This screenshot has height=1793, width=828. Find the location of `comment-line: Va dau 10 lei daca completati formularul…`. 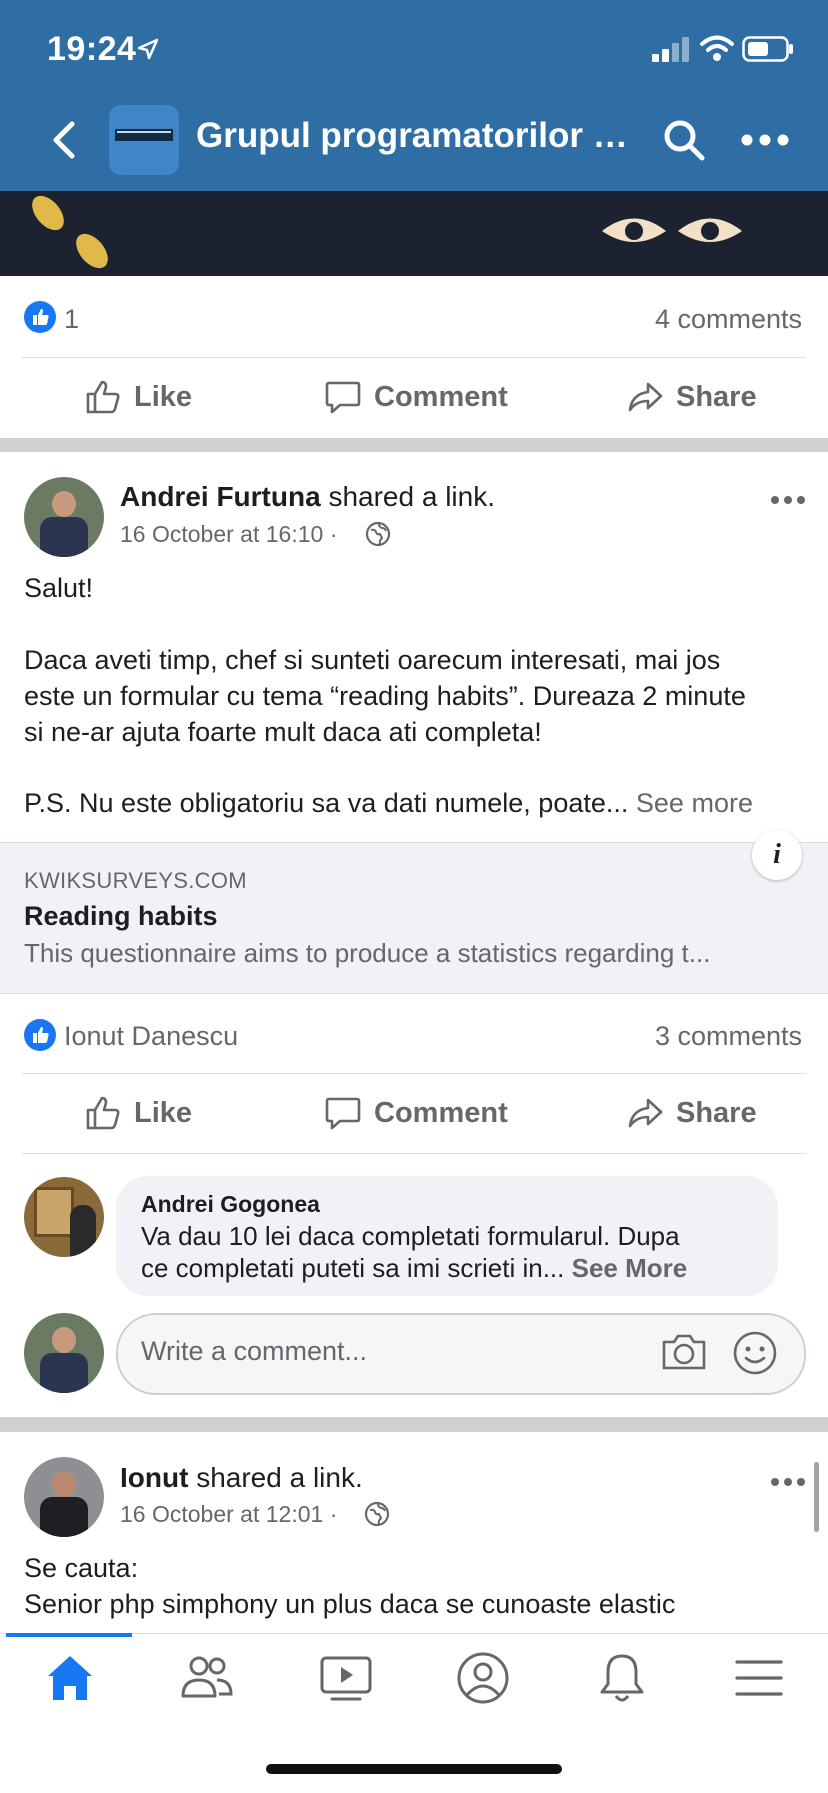

comment-line: Va dau 10 lei daca completati formularul… is located at coordinates (410, 1236).